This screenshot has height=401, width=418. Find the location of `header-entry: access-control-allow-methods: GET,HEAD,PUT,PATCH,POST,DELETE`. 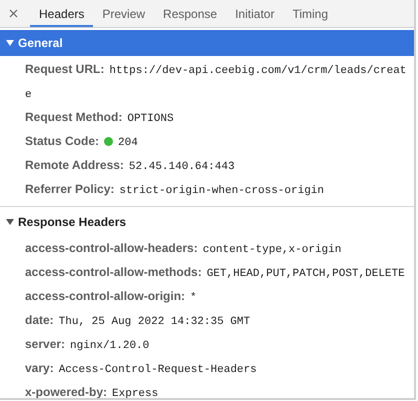

header-entry: access-control-allow-methods: GET,HEAD,PUT,PATCH,POST,DELETE is located at coordinates (215, 273).